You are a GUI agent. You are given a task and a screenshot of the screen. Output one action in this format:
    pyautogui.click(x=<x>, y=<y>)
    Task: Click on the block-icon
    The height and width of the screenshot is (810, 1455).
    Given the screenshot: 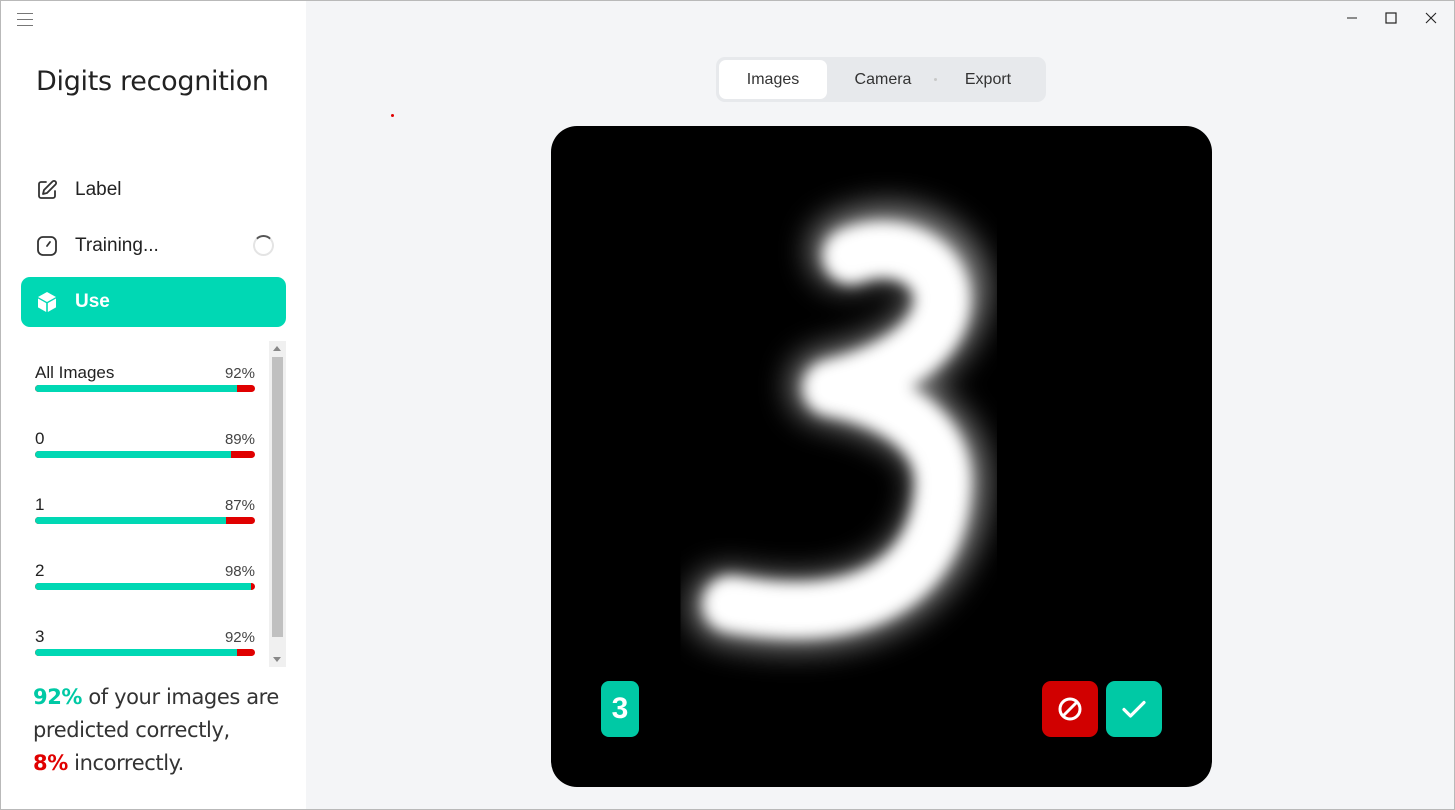 What is the action you would take?
    pyautogui.click(x=1070, y=709)
    